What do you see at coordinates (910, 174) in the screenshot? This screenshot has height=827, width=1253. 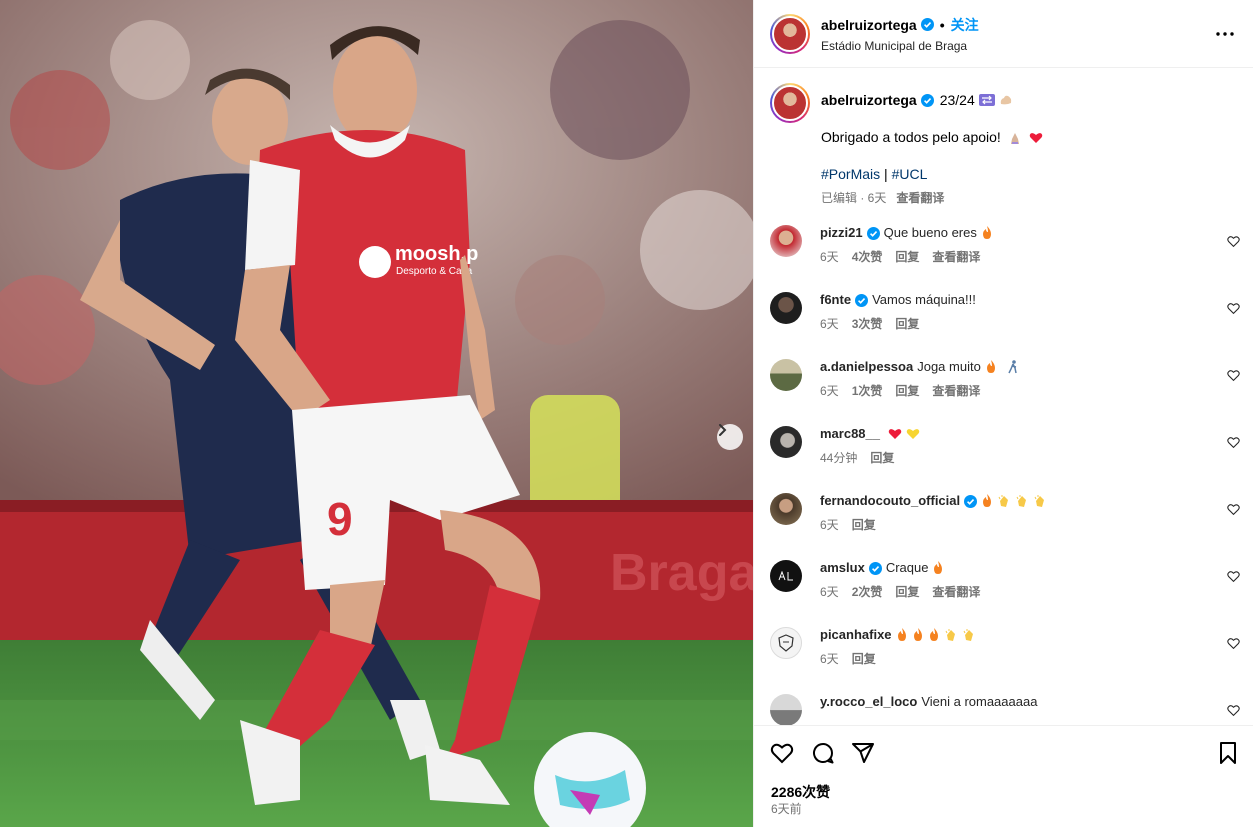 I see `hashtag-link: #UCL` at bounding box center [910, 174].